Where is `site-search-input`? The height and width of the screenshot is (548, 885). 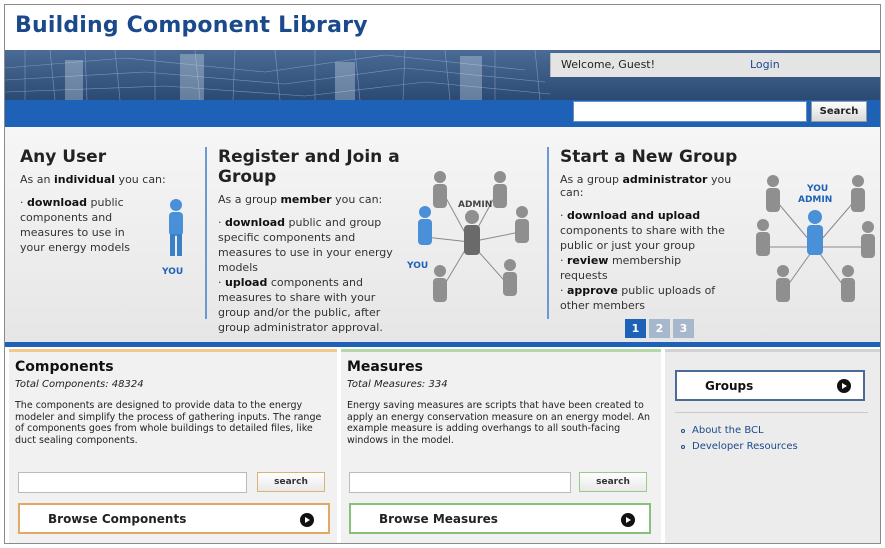
site-search-input is located at coordinates (690, 111).